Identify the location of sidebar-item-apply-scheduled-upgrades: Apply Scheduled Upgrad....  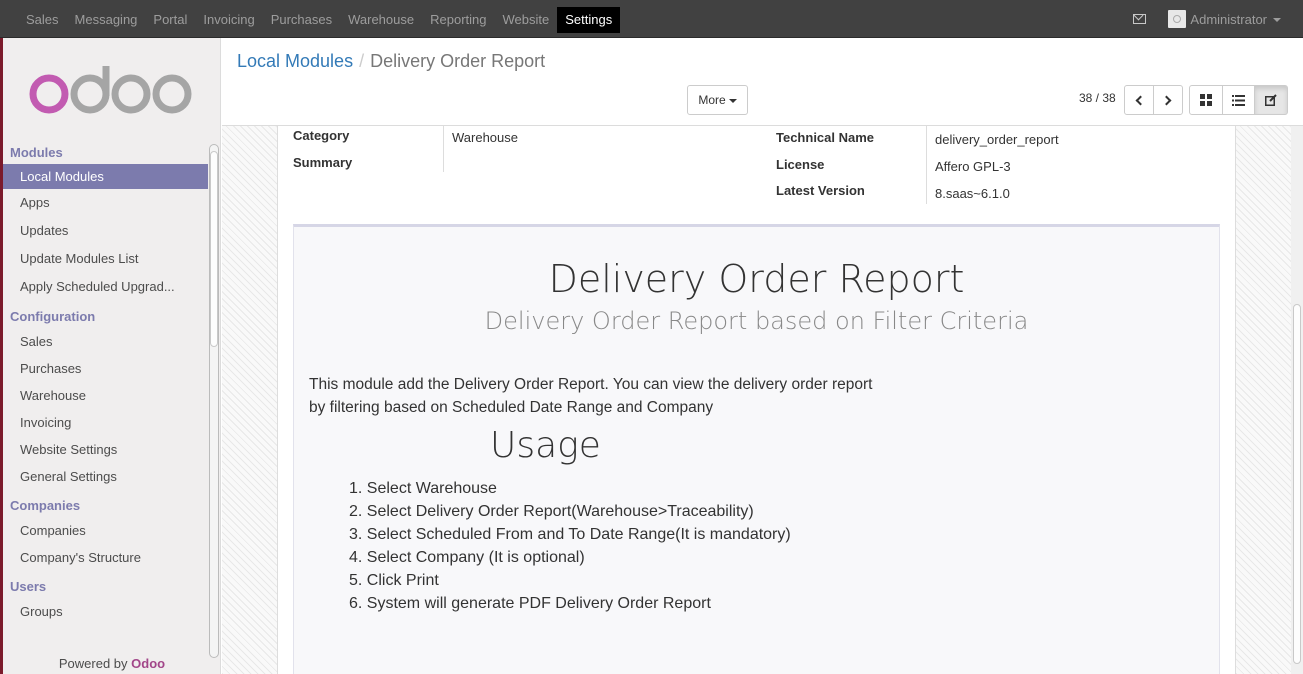
(105, 287).